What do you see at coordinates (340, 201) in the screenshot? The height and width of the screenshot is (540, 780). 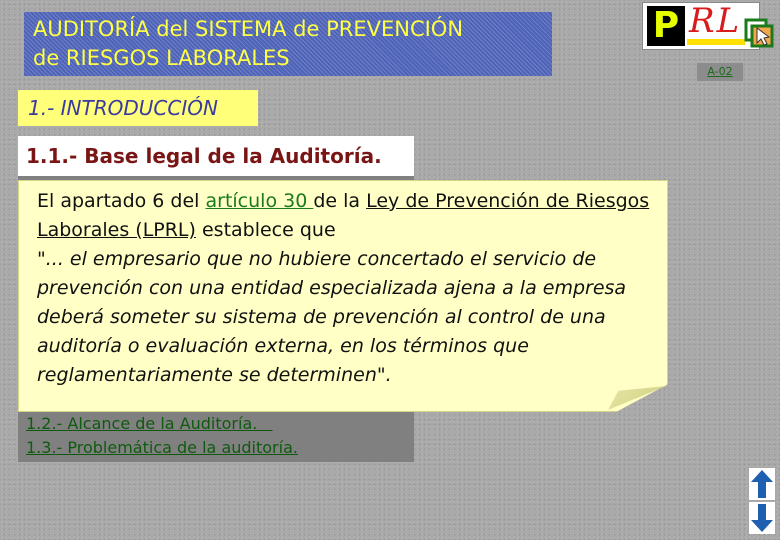 I see `callout-middle: de la` at bounding box center [340, 201].